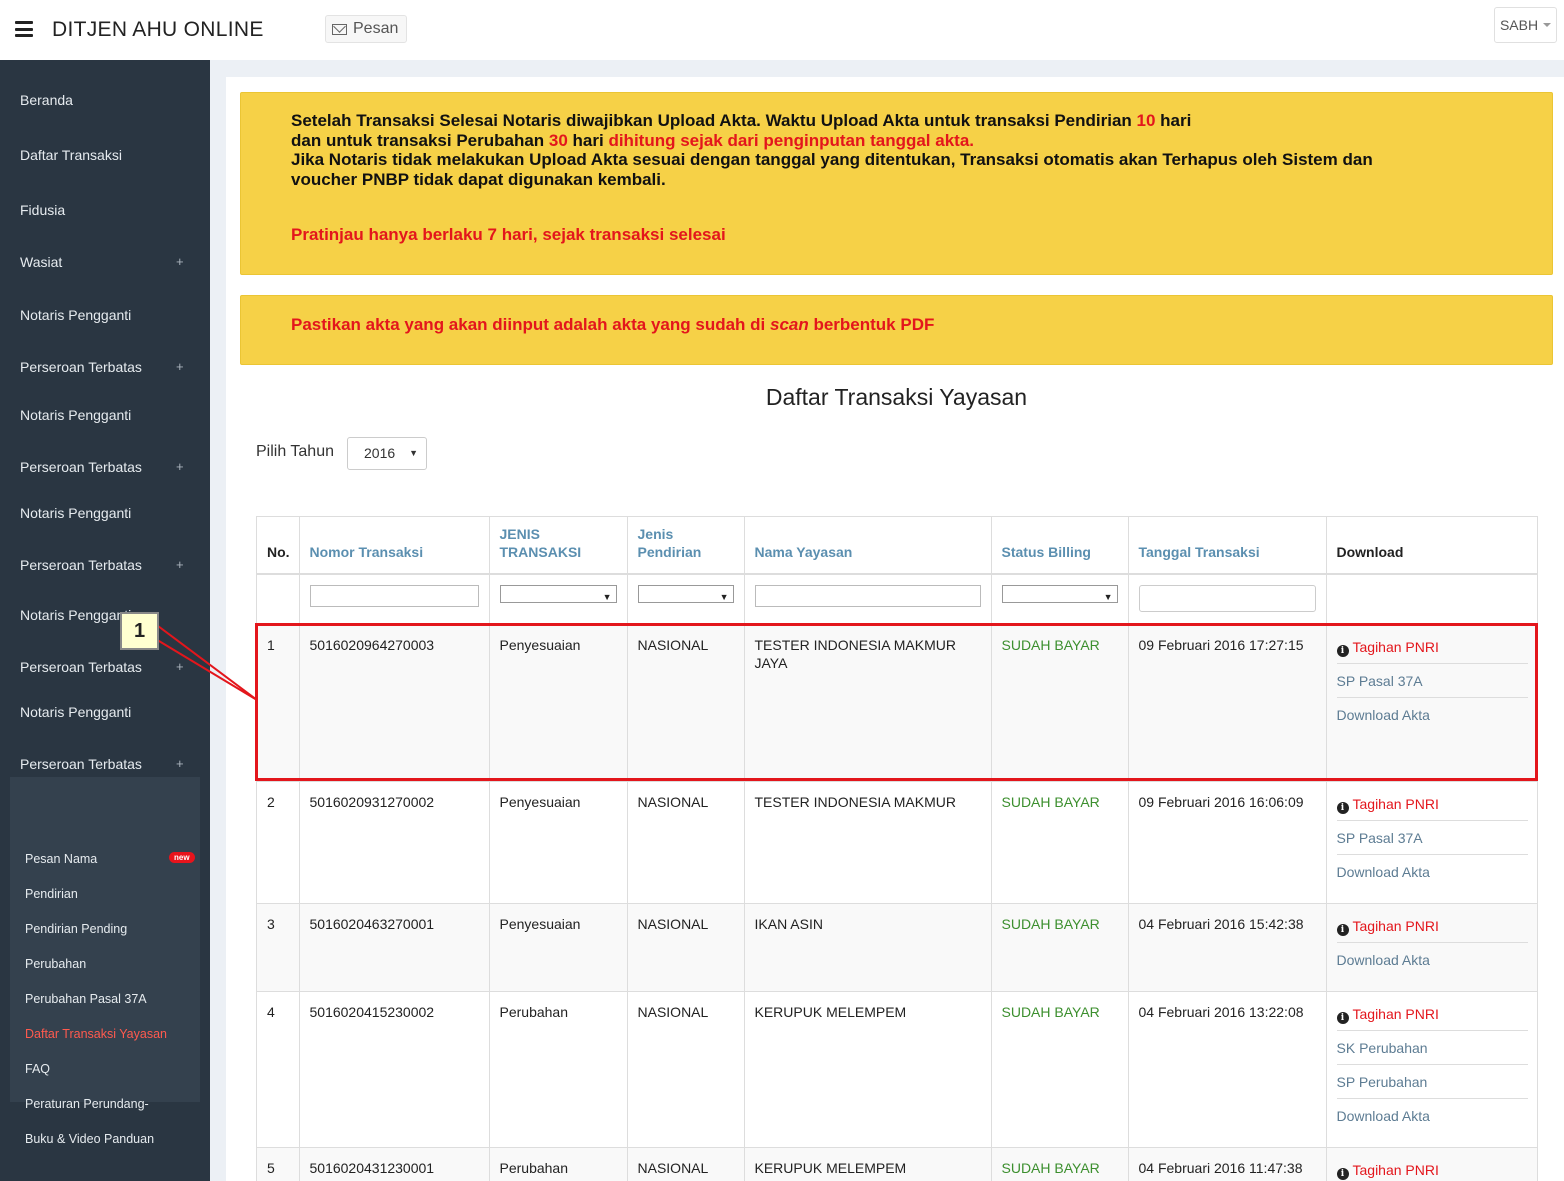  I want to click on download-link-sk-perubahan: SK Perubahan, so click(1432, 1048).